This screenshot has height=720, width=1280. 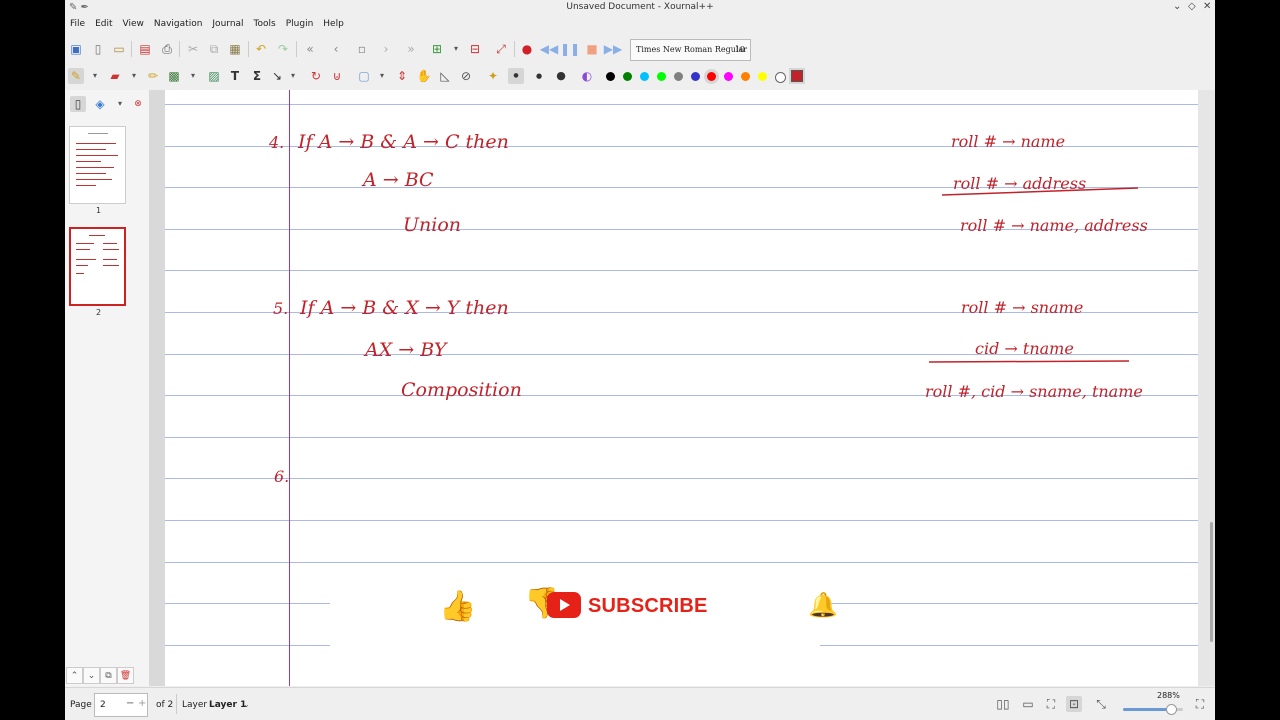 I want to click on new-document-icon: ▯, so click(x=98, y=49).